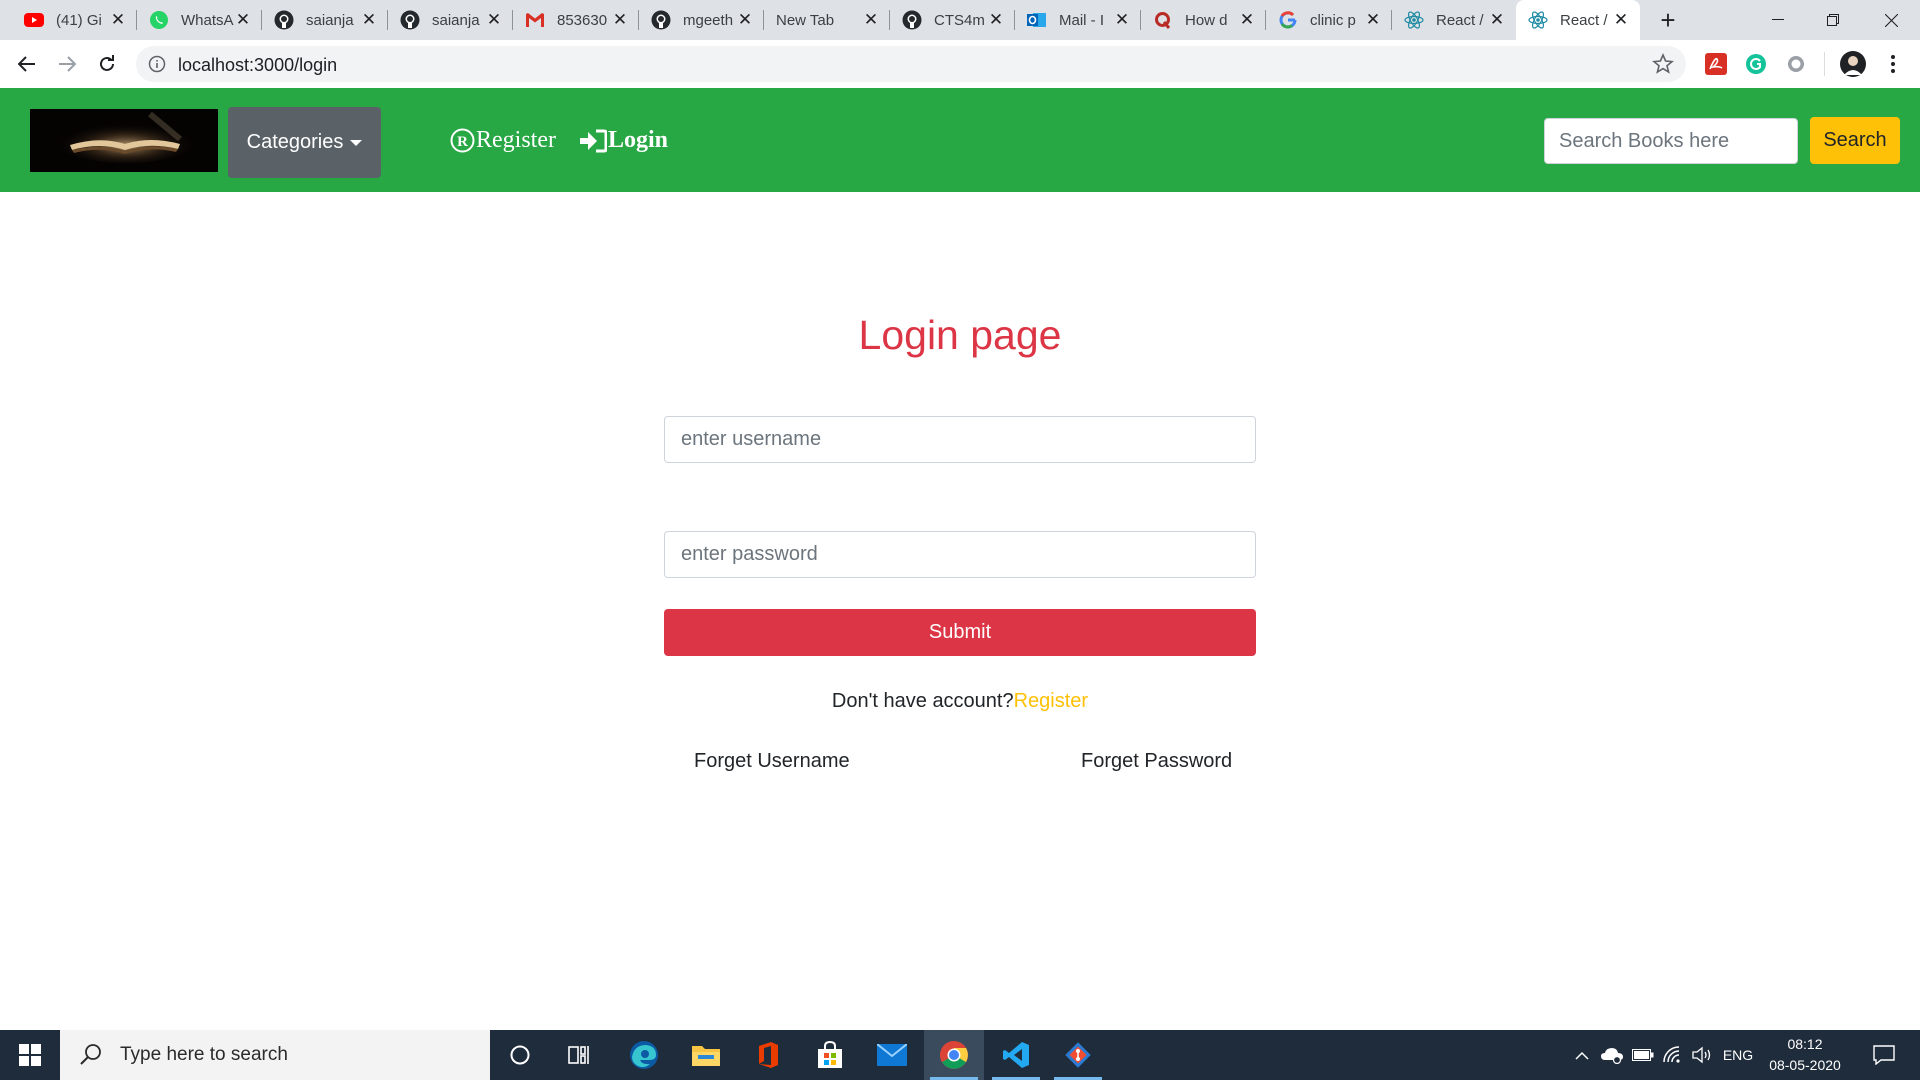  What do you see at coordinates (911, 64) in the screenshot?
I see `address-bar: localhost:3000/login` at bounding box center [911, 64].